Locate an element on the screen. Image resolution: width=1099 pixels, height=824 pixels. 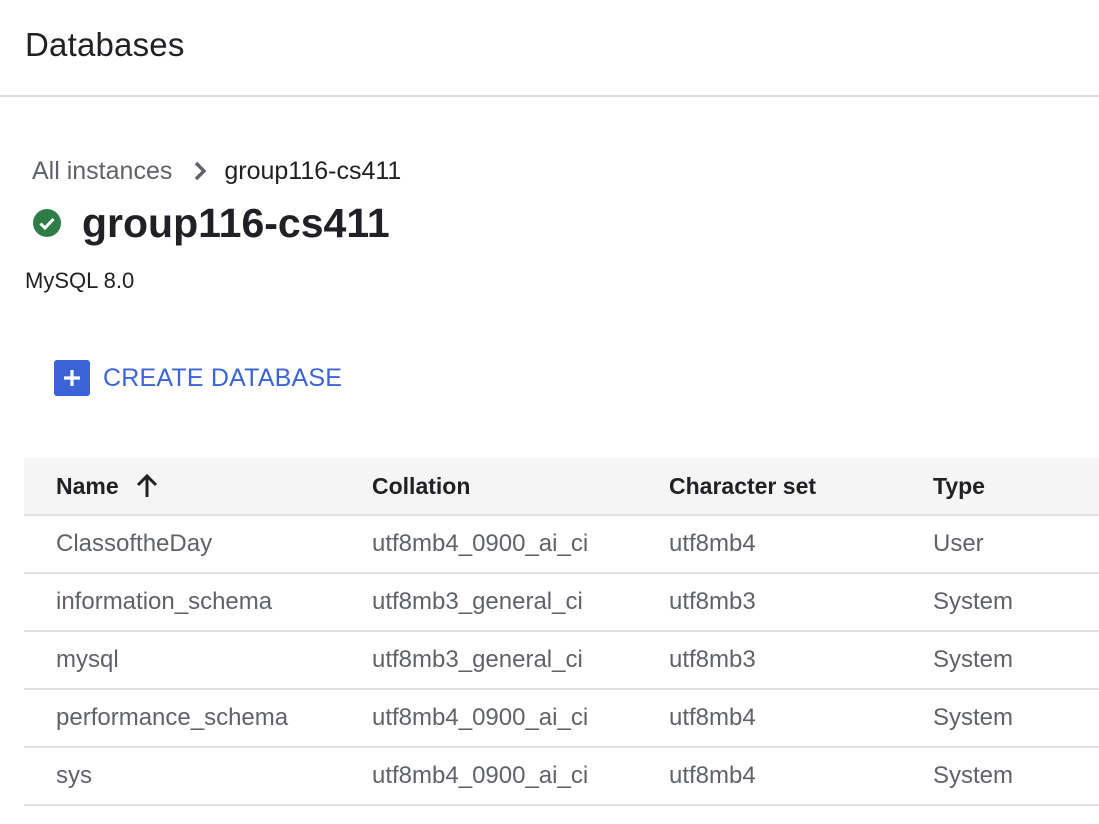
breadcrumb-all-instances-link: All instances is located at coordinates (102, 171).